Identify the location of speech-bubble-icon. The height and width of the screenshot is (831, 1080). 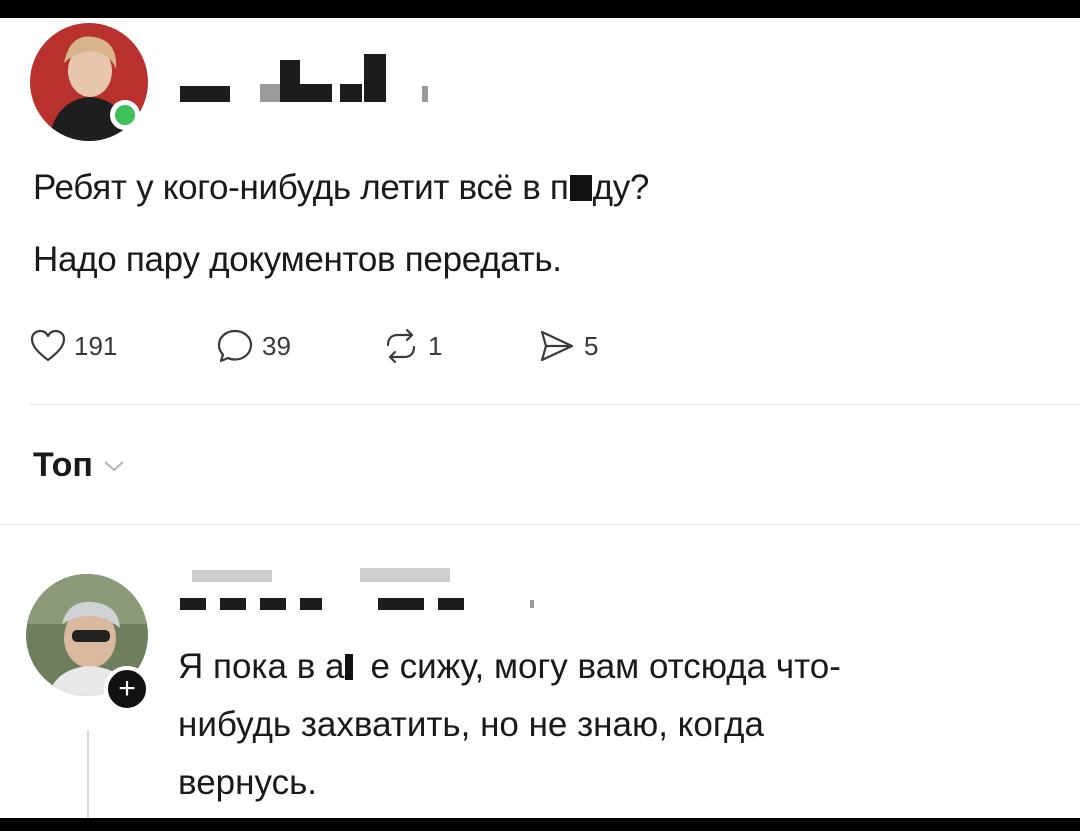
(235, 346).